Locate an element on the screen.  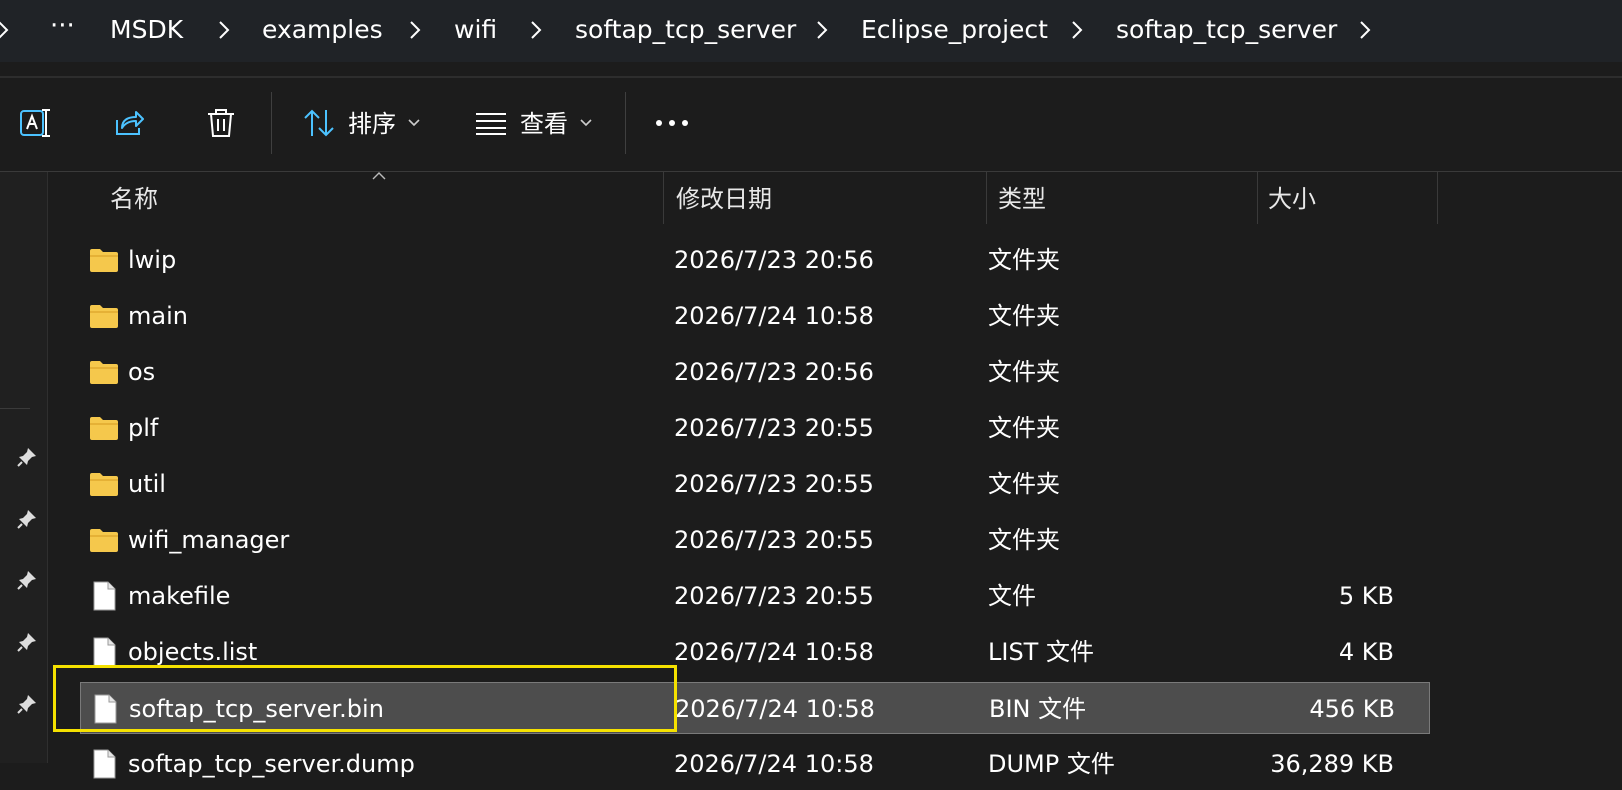
table-row: plf 2026/7/23 20:55 文件夹 is located at coordinates (755, 428).